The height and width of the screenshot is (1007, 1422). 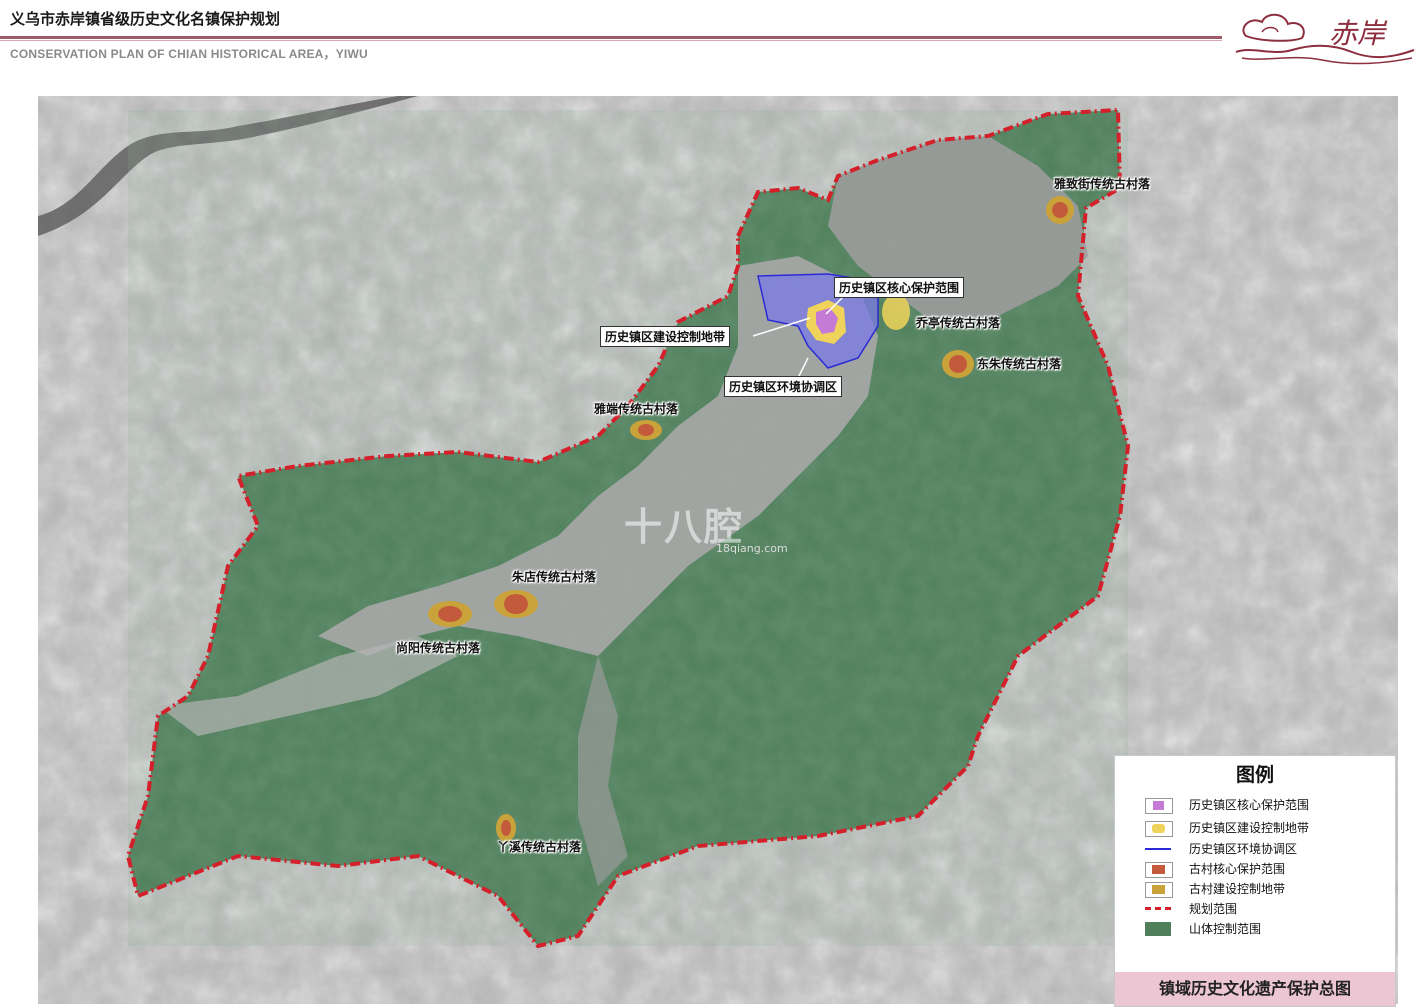 What do you see at coordinates (1060, 210) in the screenshot?
I see `village-yazhijie` at bounding box center [1060, 210].